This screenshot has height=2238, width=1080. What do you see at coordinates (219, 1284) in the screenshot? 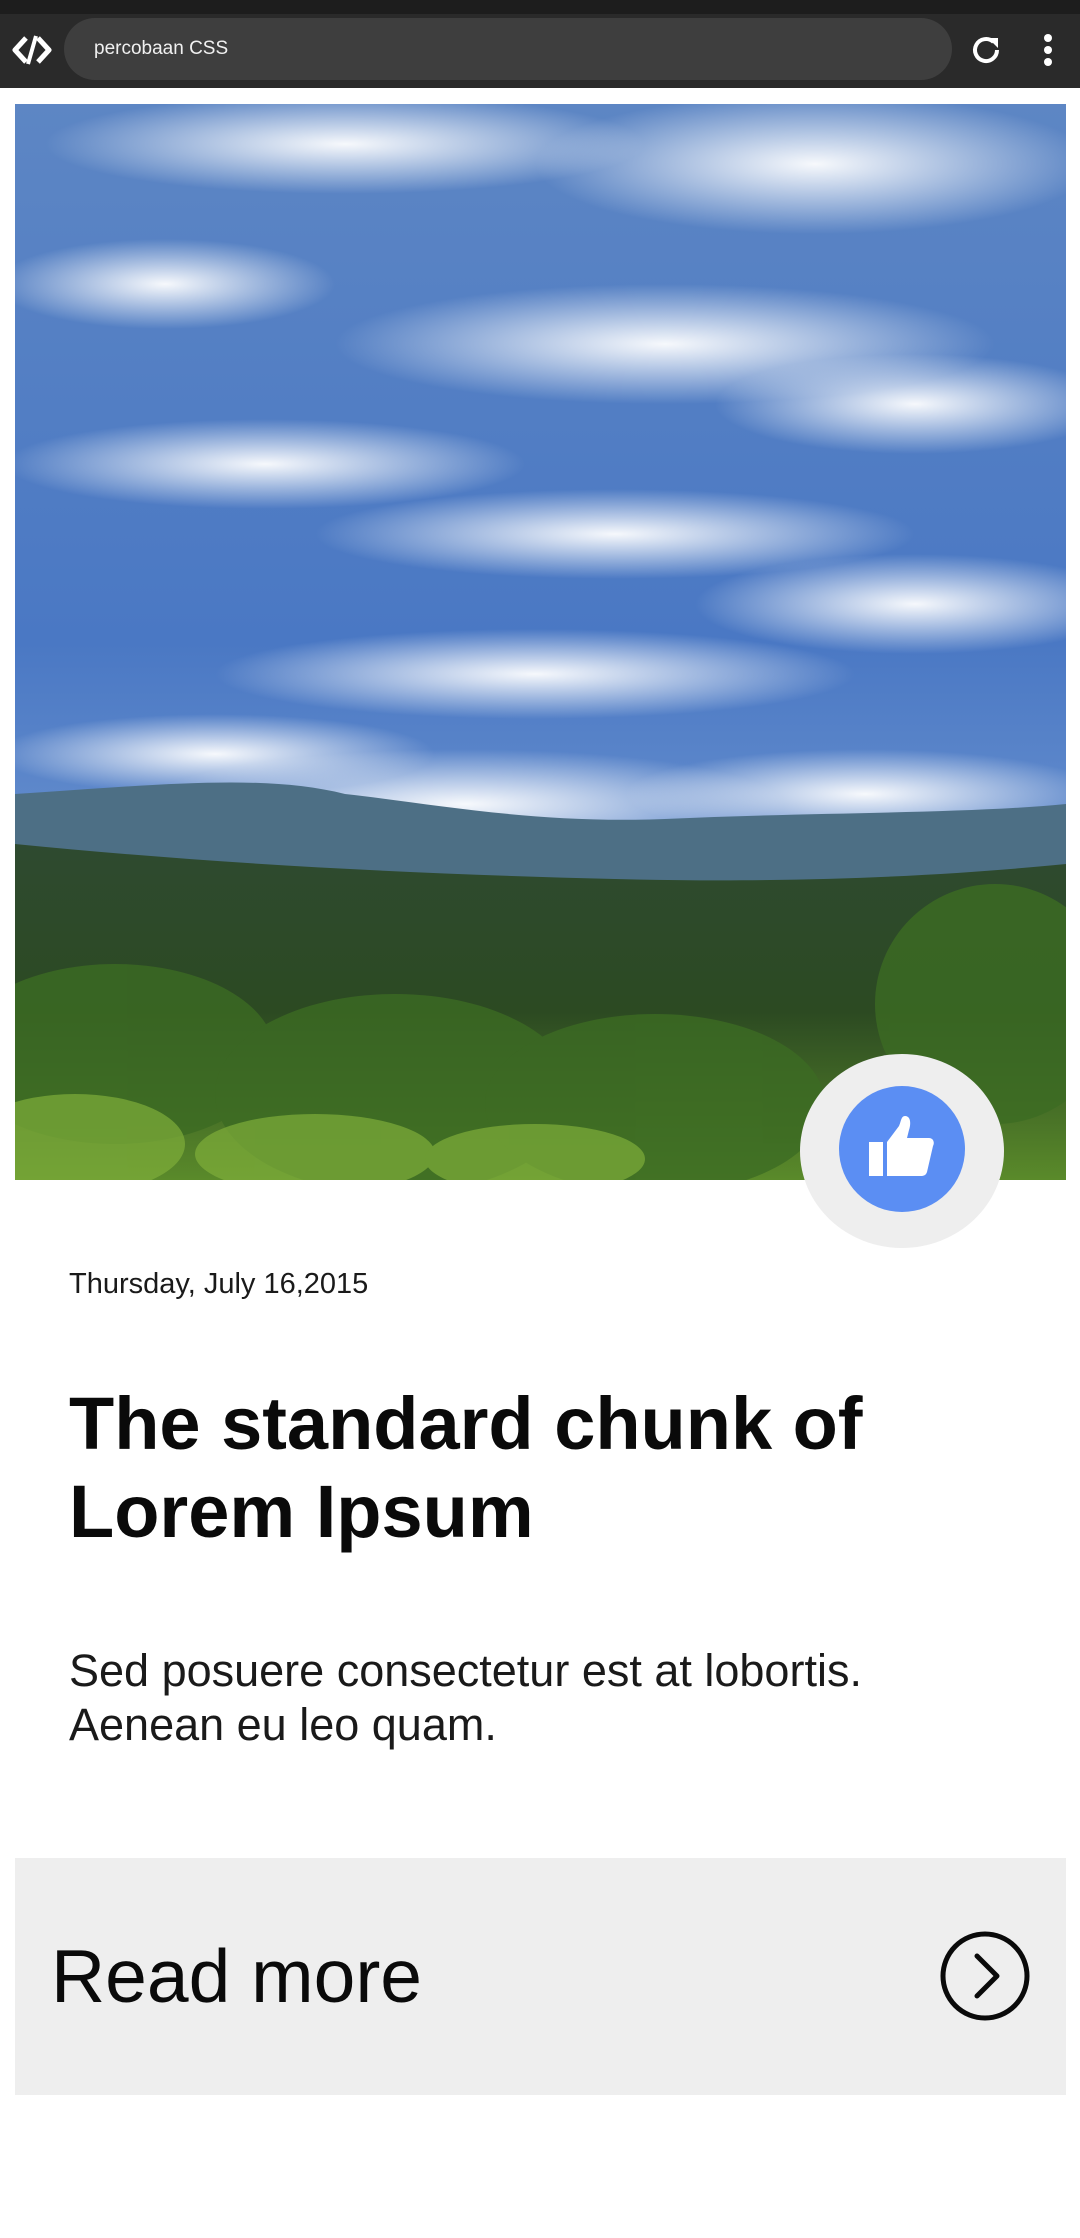
I see `post-date: Thursday, July 16,2015` at bounding box center [219, 1284].